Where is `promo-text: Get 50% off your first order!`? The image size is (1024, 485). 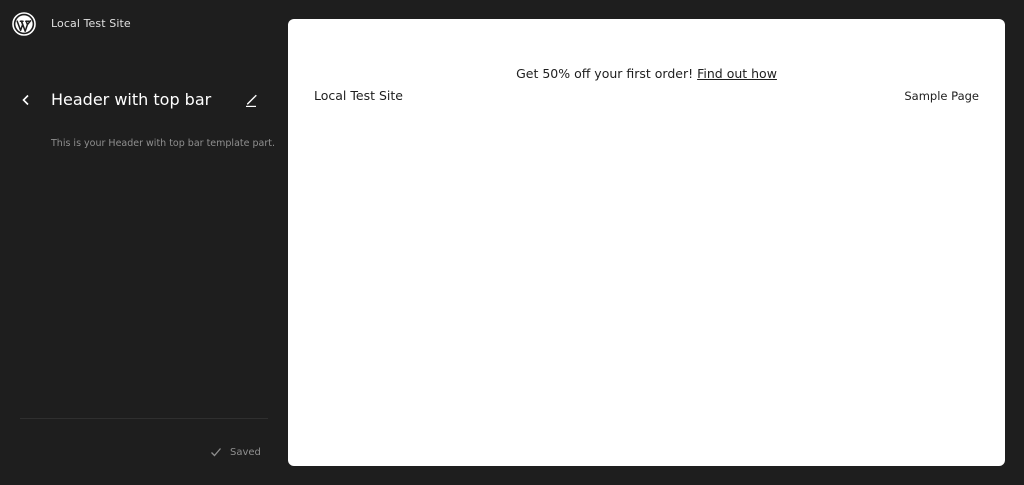
promo-text: Get 50% off your first order! is located at coordinates (607, 73).